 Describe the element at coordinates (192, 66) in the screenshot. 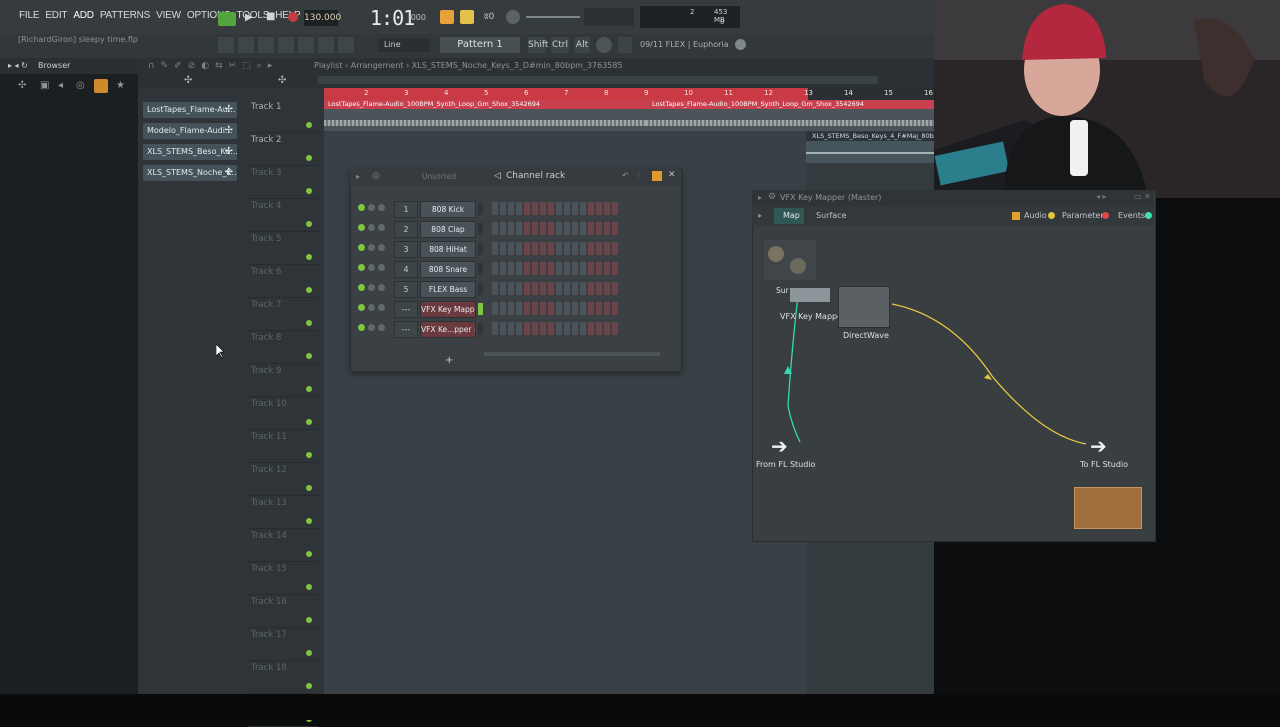

I see `delete-icon: ⊘` at that location.